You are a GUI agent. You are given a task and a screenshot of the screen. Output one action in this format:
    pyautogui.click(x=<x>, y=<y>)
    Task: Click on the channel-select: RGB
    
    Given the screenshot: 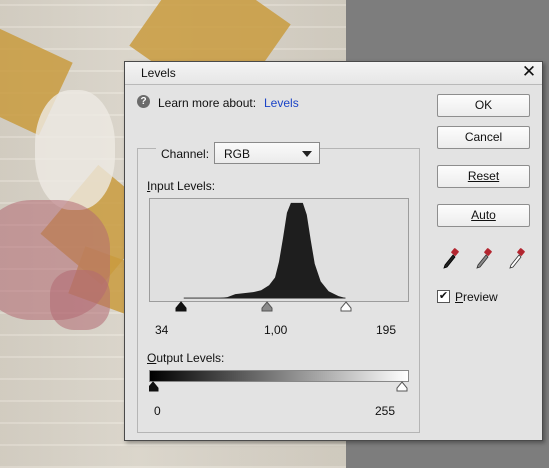 What is the action you would take?
    pyautogui.click(x=267, y=153)
    